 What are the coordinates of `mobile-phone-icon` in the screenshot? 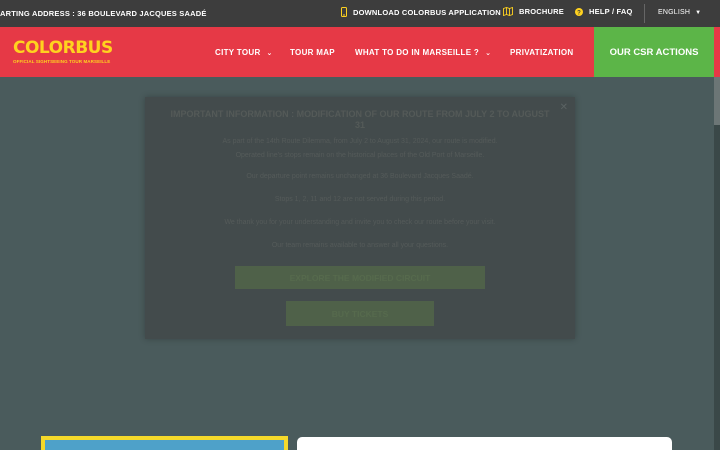 It's located at (344, 12).